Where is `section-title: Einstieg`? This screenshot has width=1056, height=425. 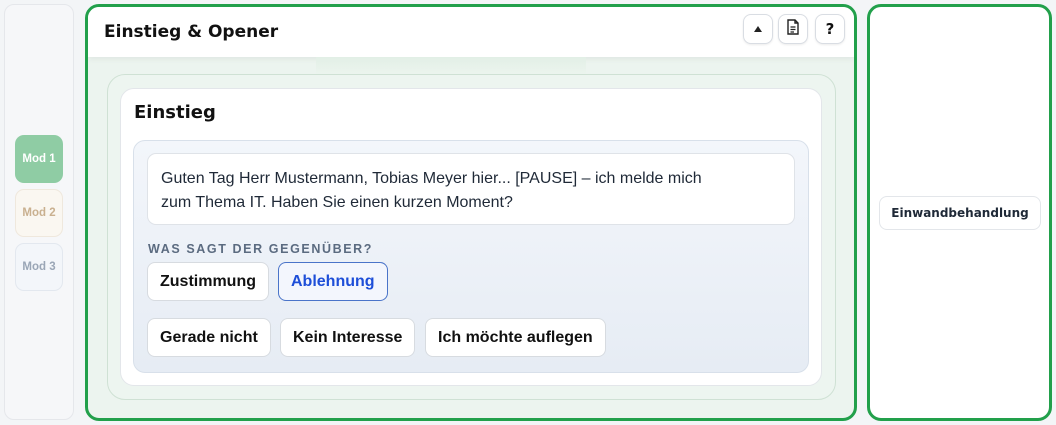
section-title: Einstieg is located at coordinates (175, 112).